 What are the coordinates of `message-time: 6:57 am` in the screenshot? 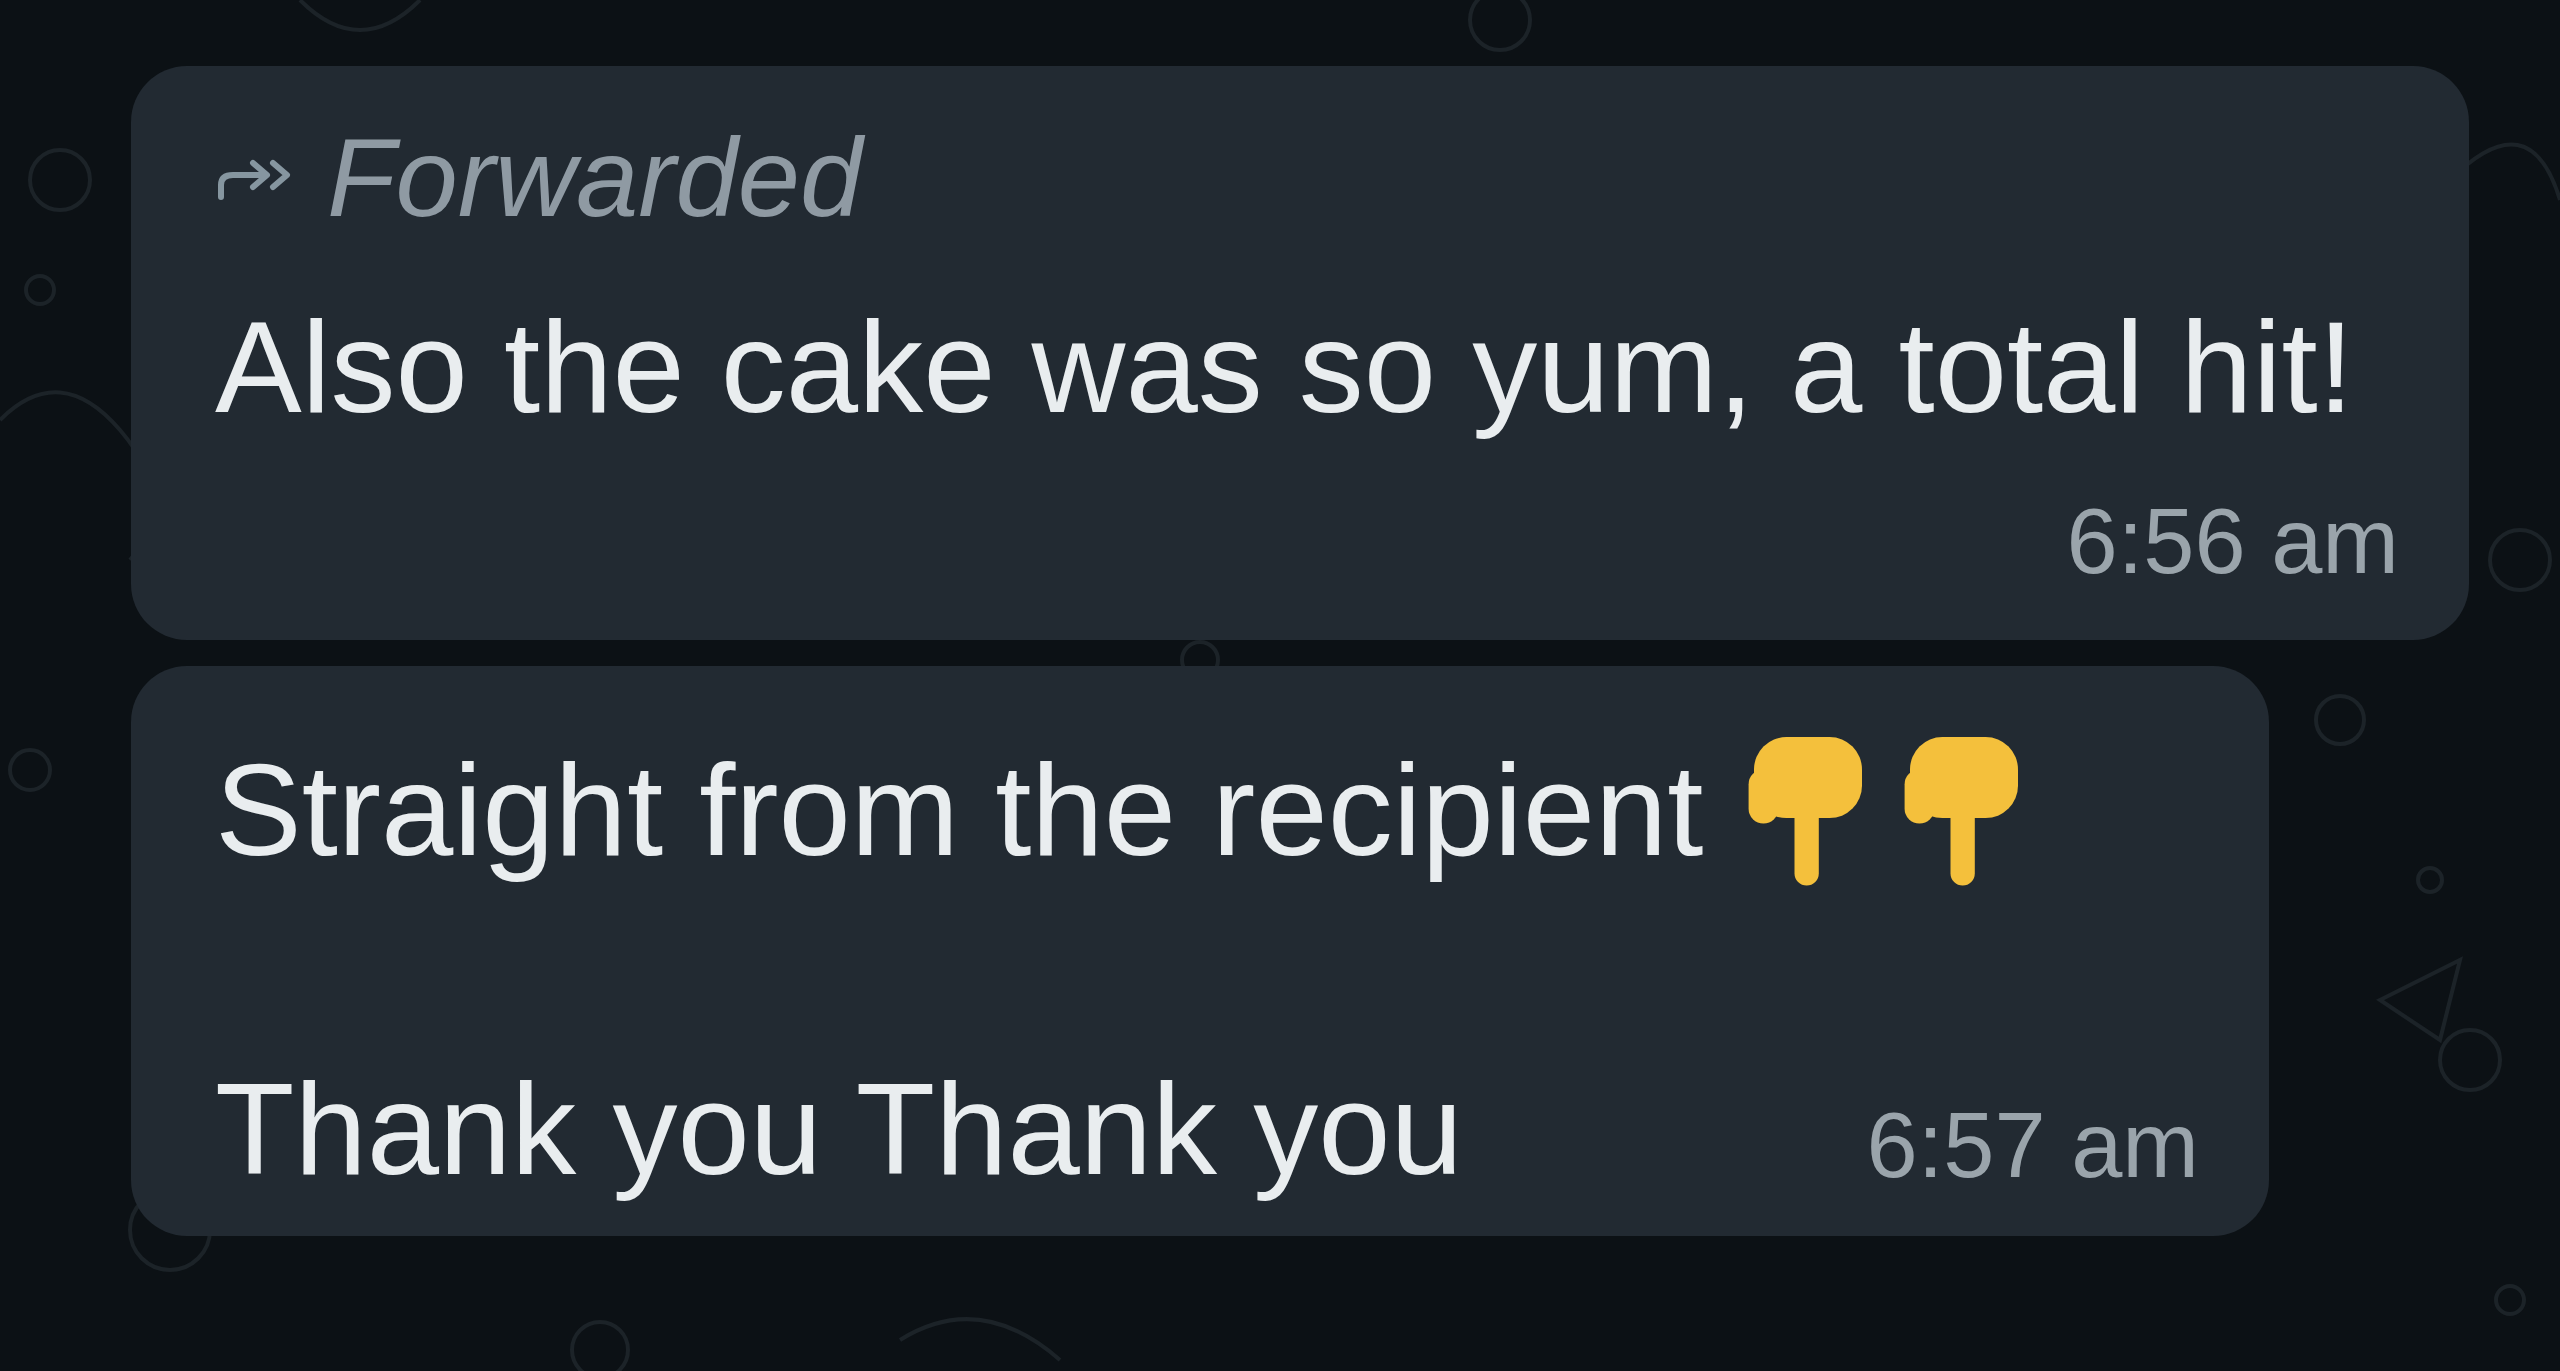 It's located at (2032, 1145).